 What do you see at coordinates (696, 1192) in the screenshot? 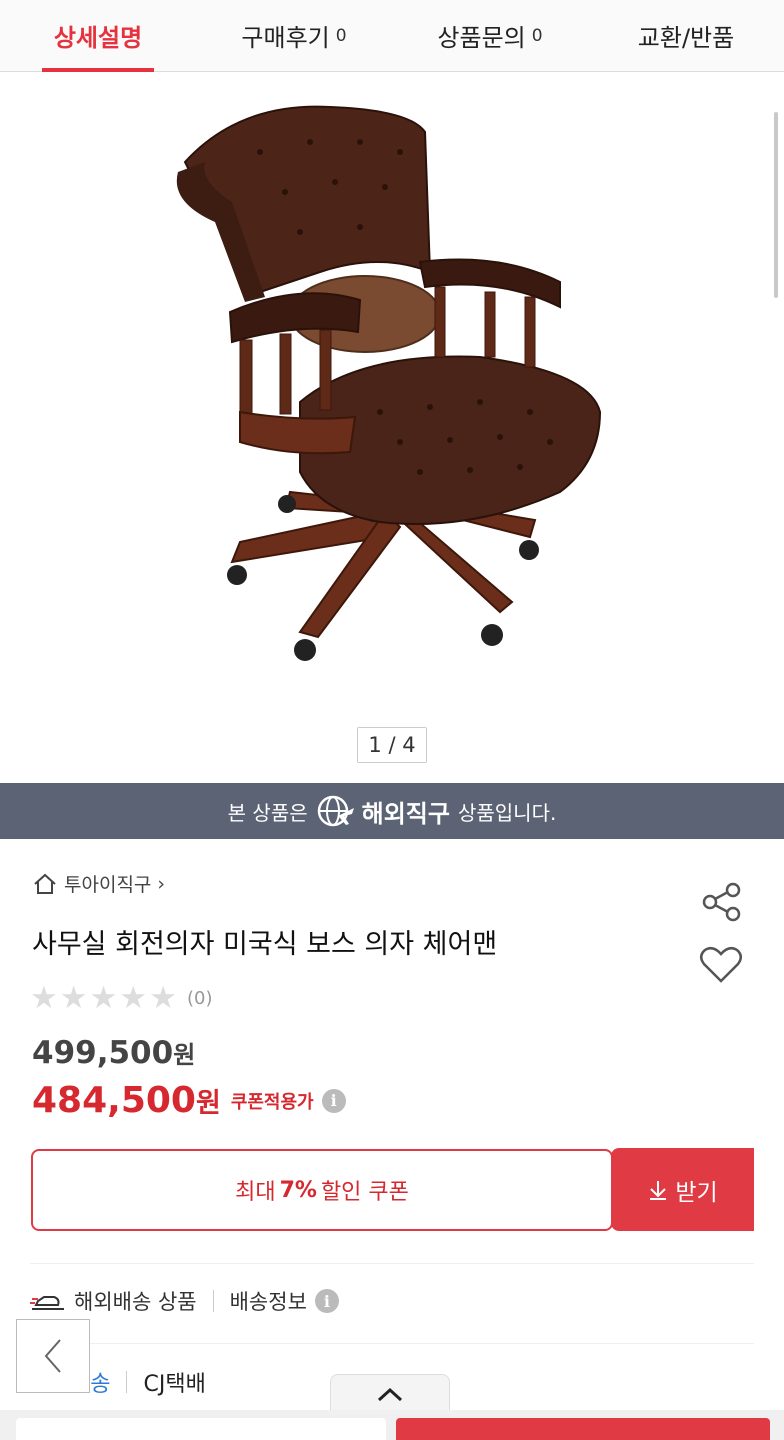
I see `coupon-button-label: 받기` at bounding box center [696, 1192].